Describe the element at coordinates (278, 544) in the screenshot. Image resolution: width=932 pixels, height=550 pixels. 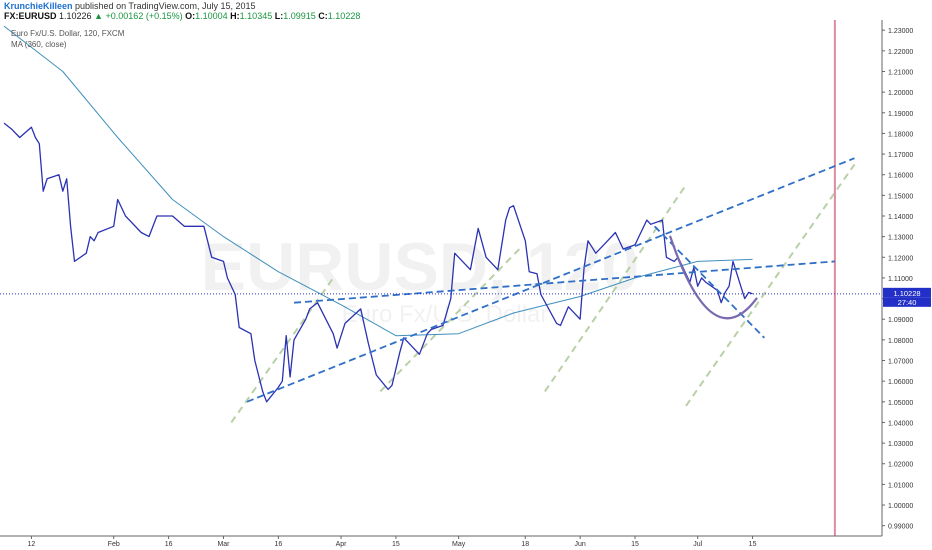
I see `x-tick-label-4: 16` at that location.